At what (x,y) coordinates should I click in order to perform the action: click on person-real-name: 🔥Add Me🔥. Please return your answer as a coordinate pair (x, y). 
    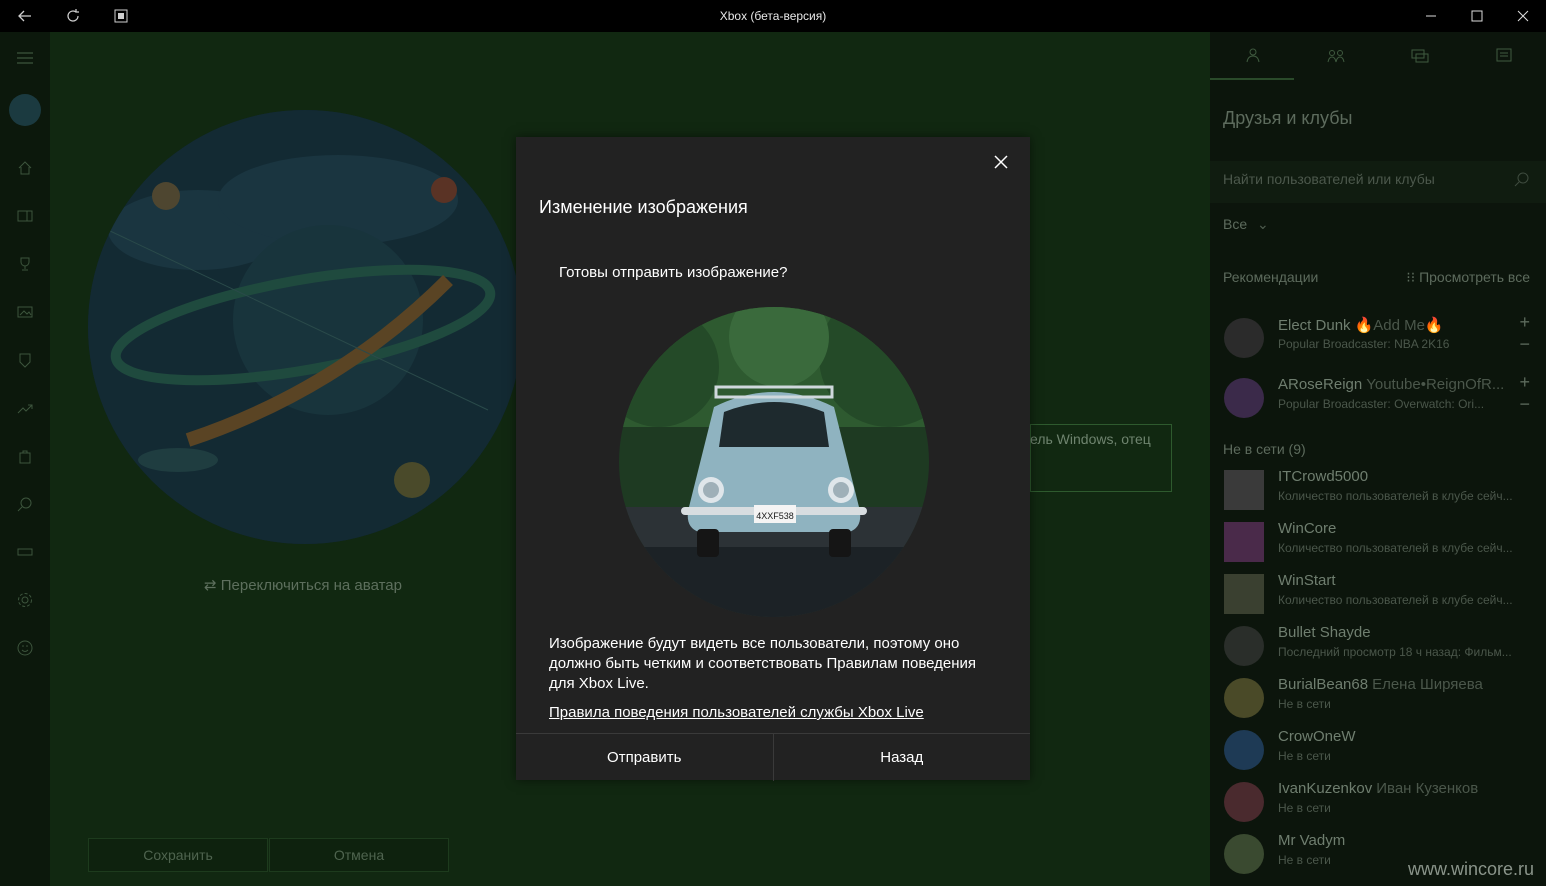
    Looking at the image, I should click on (1399, 325).